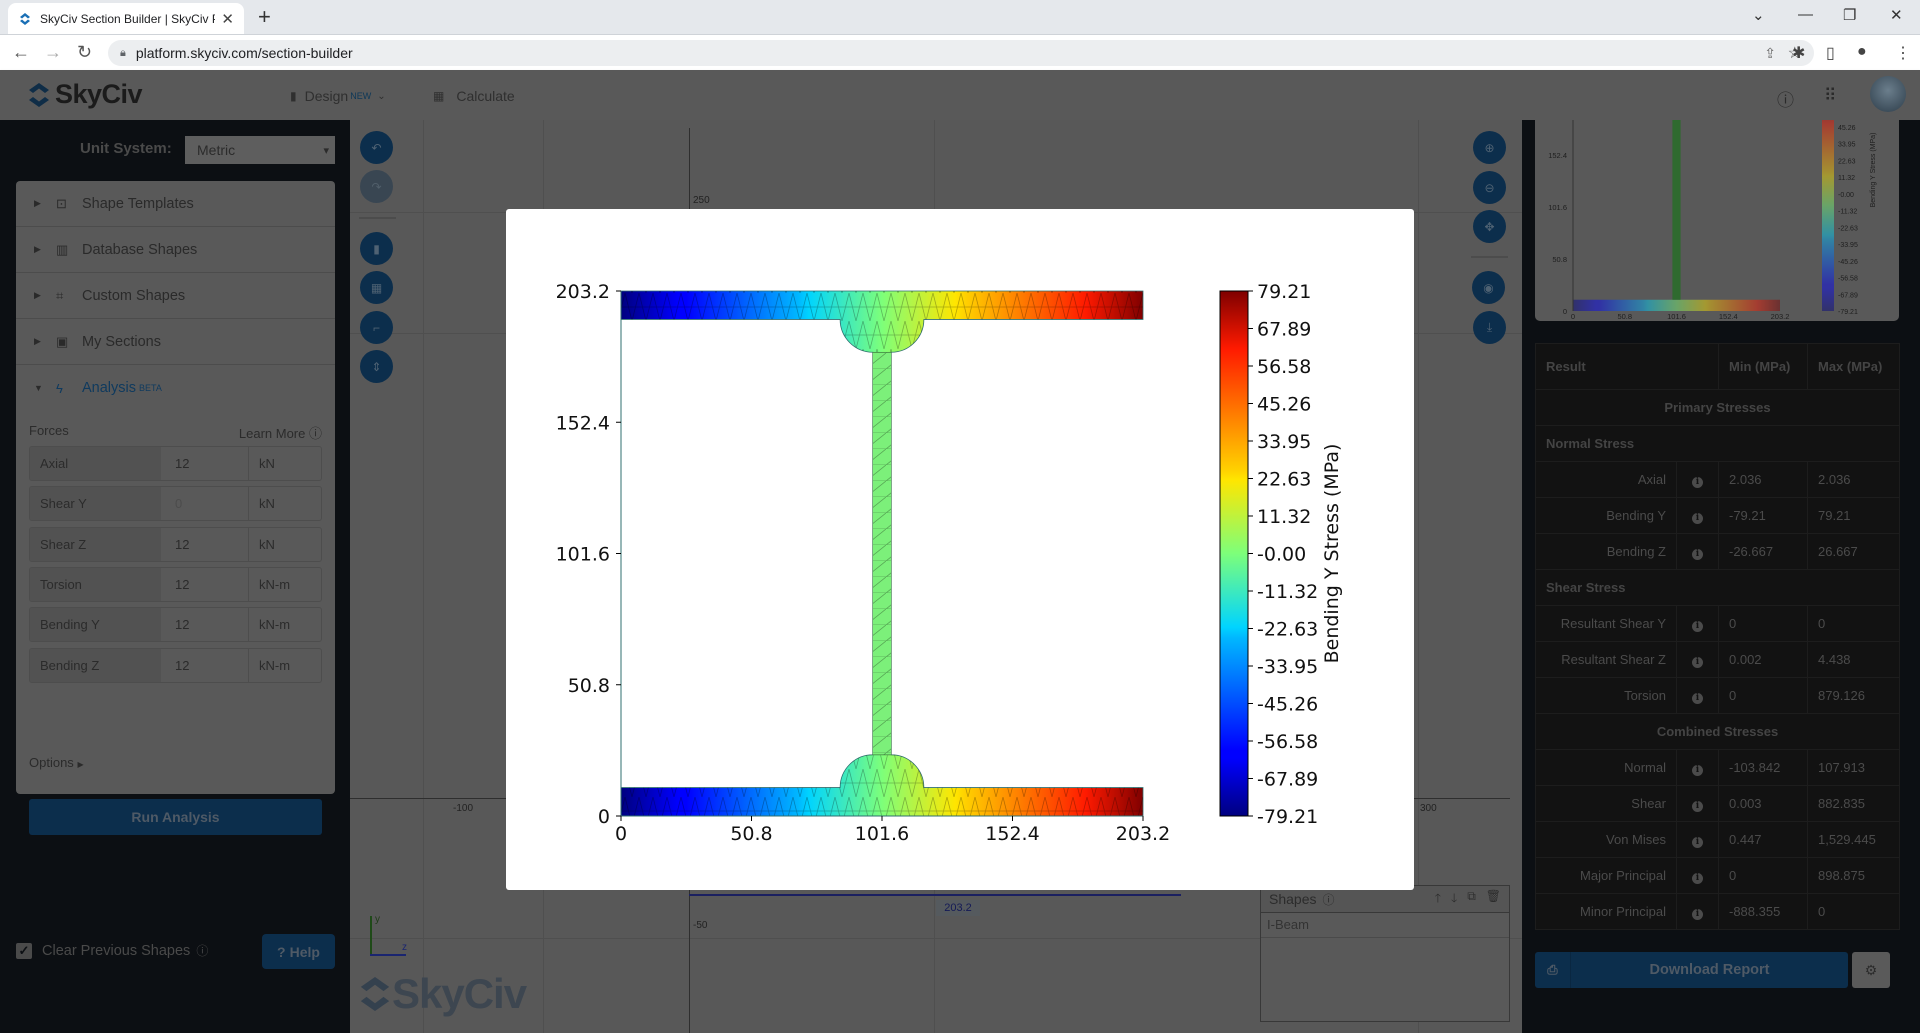 Image resolution: width=1920 pixels, height=1033 pixels. What do you see at coordinates (1287, 629) in the screenshot?
I see `colorbar-tick-label: -22.63` at bounding box center [1287, 629].